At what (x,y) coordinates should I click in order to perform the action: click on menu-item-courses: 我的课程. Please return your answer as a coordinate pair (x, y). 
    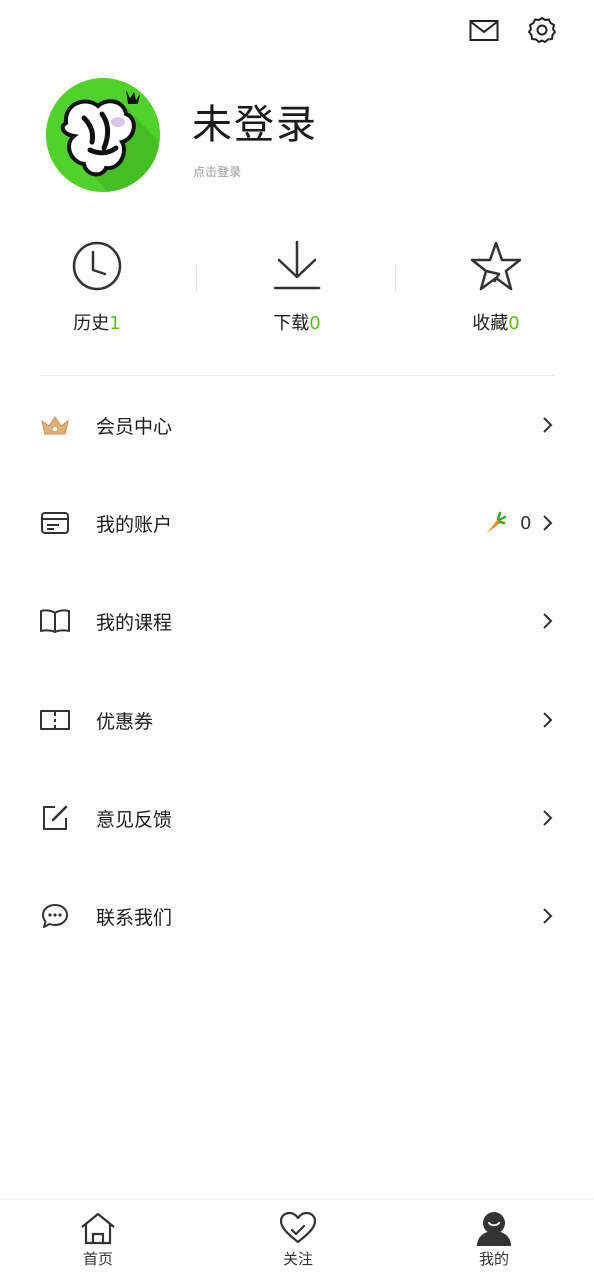
    Looking at the image, I should click on (297, 621).